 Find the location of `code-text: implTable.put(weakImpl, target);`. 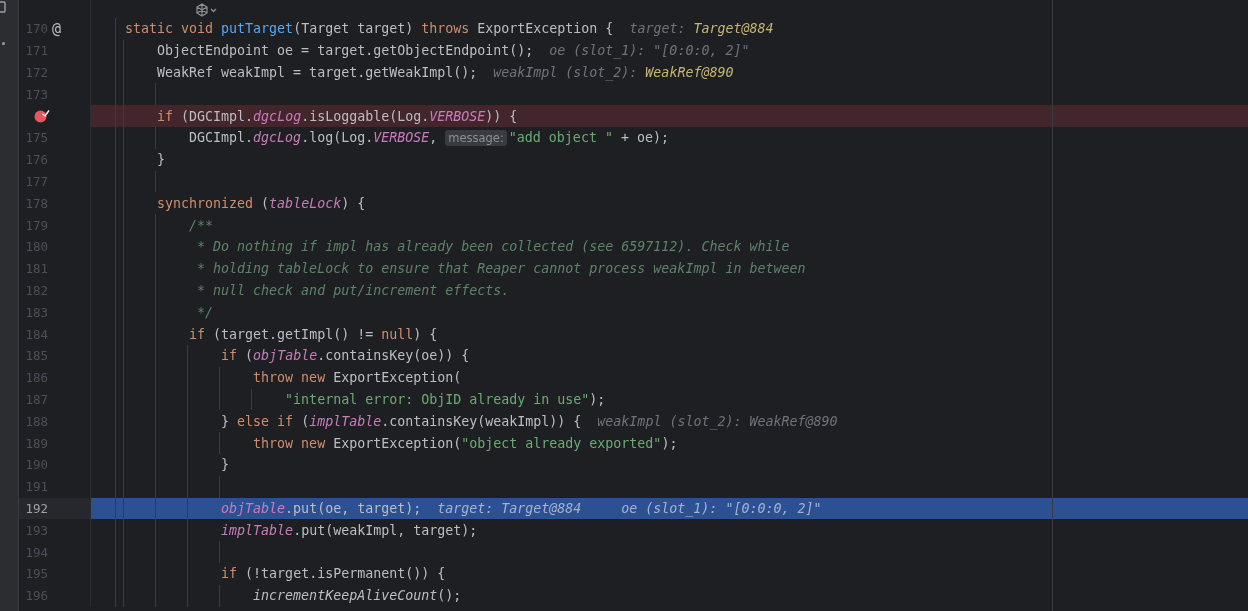

code-text: implTable.put(weakImpl, target); is located at coordinates (349, 530).